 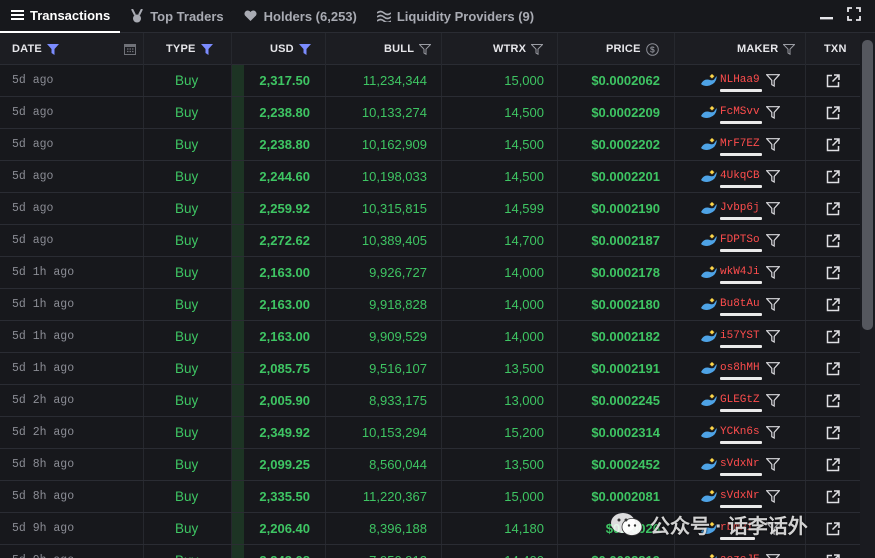 I want to click on maker-address-link: GLEGtZ, so click(x=741, y=403).